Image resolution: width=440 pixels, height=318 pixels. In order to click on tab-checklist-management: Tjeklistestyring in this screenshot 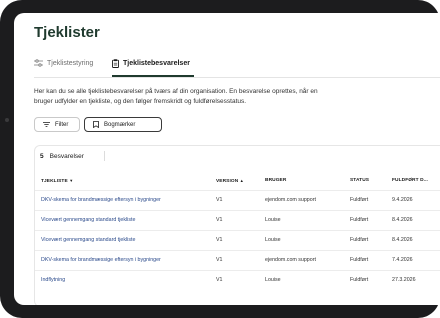, I will do `click(63, 63)`.